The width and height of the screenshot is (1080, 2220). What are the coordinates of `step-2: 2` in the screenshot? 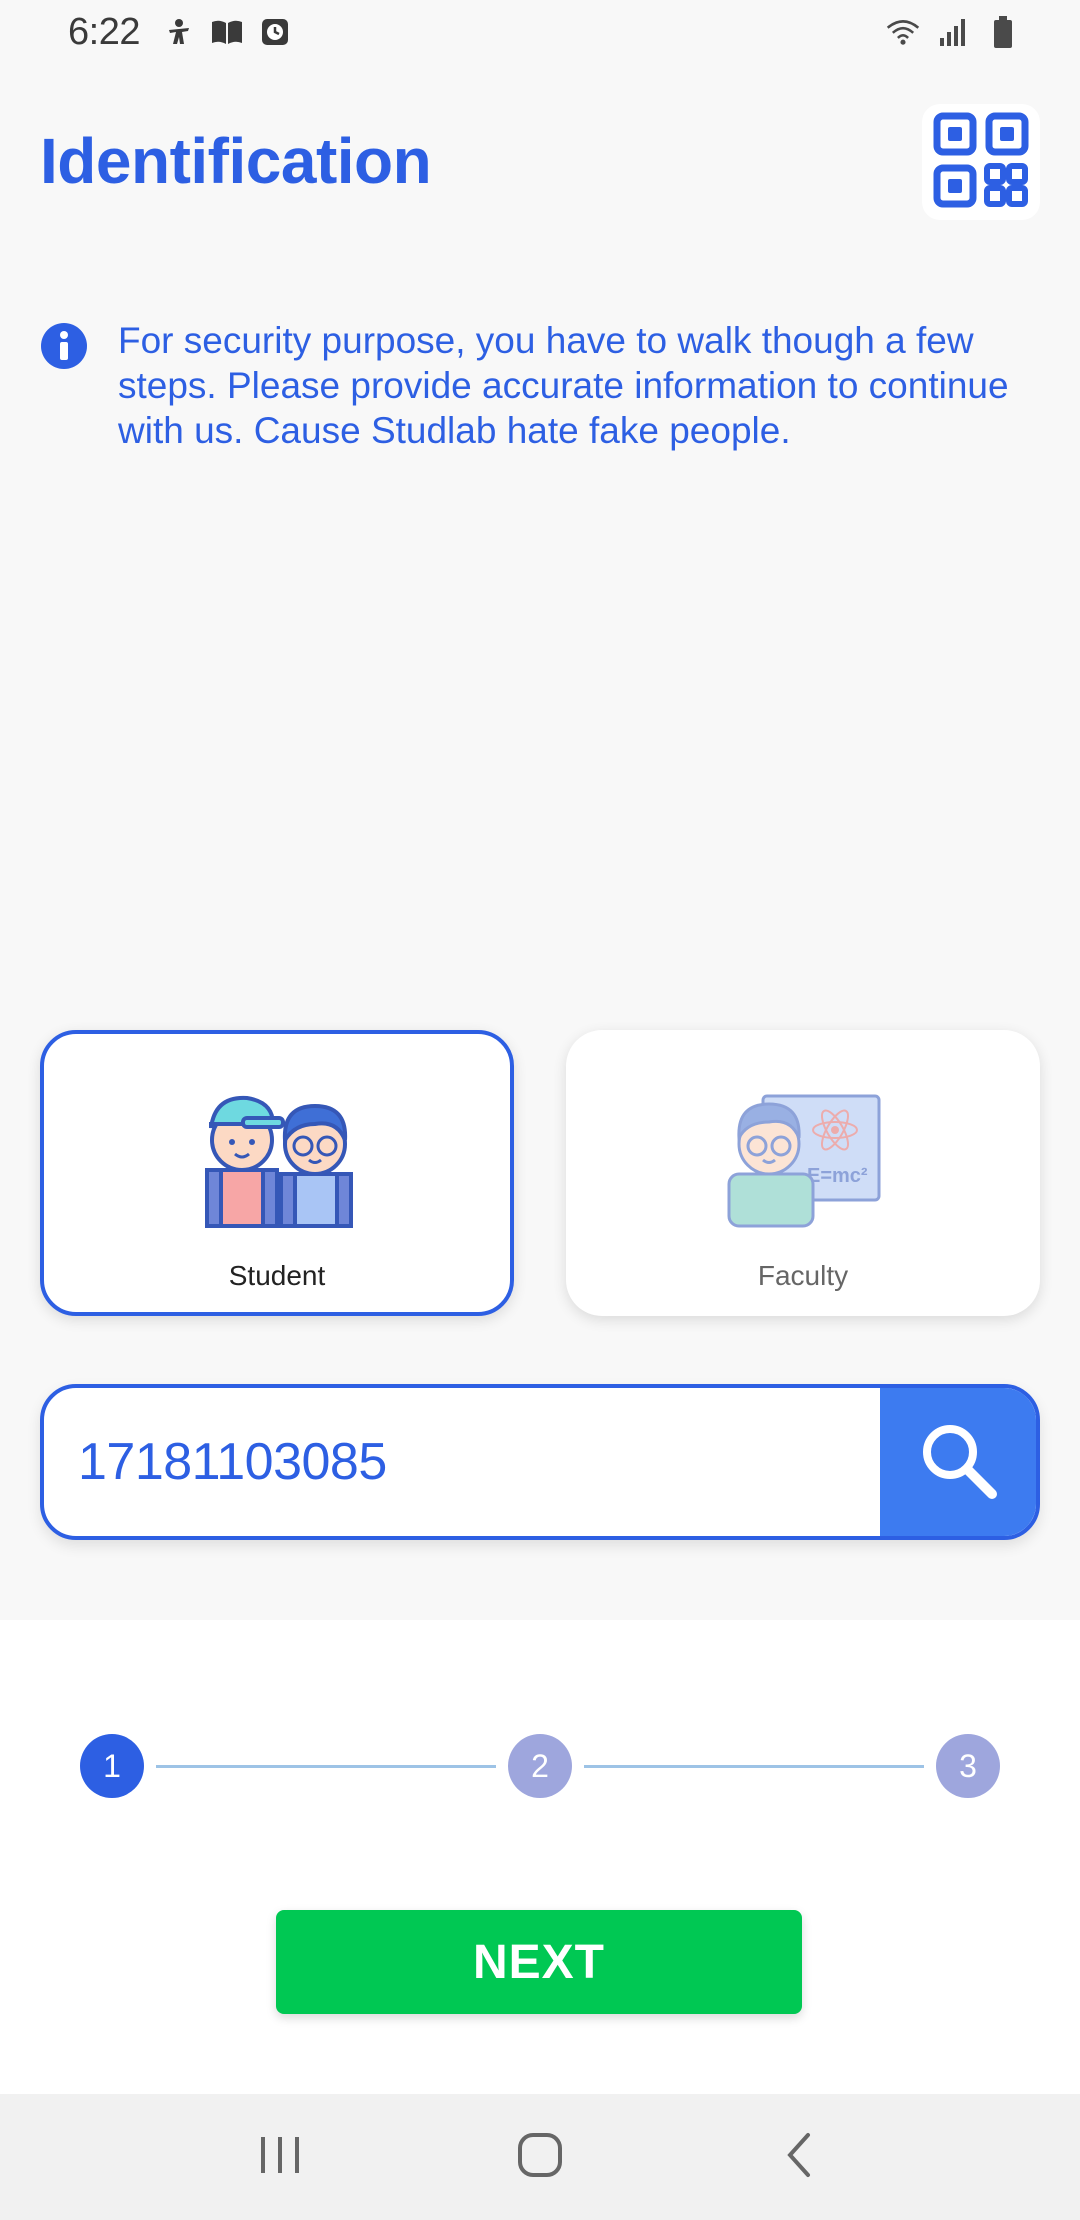 It's located at (540, 1766).